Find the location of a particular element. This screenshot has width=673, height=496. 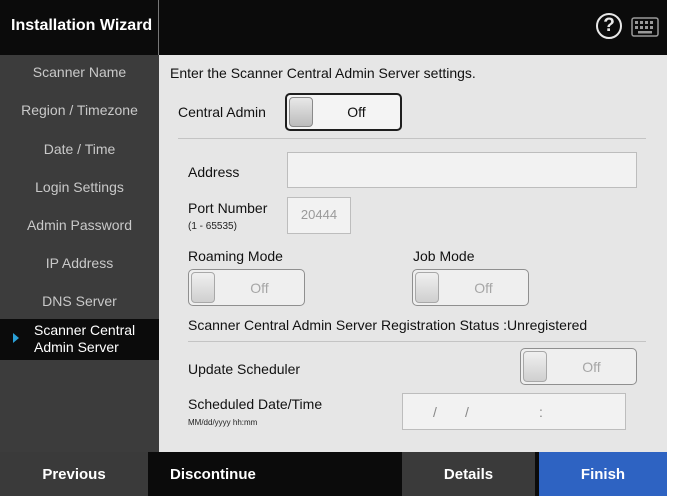

window-title: Installation Wizard is located at coordinates (82, 25).